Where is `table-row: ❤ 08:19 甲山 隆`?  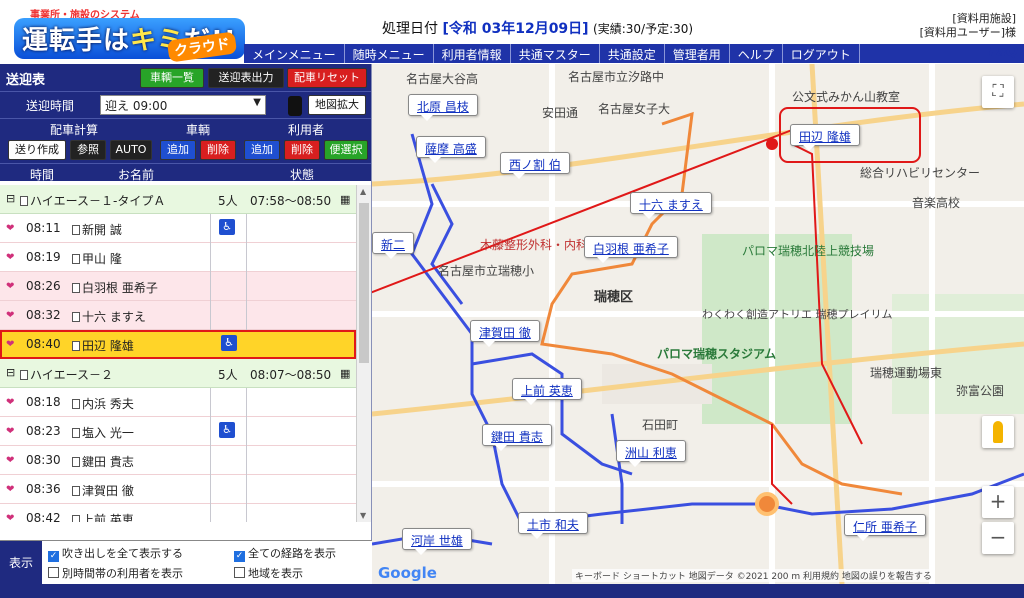
table-row: ❤ 08:19 甲山 隆 is located at coordinates (178, 257).